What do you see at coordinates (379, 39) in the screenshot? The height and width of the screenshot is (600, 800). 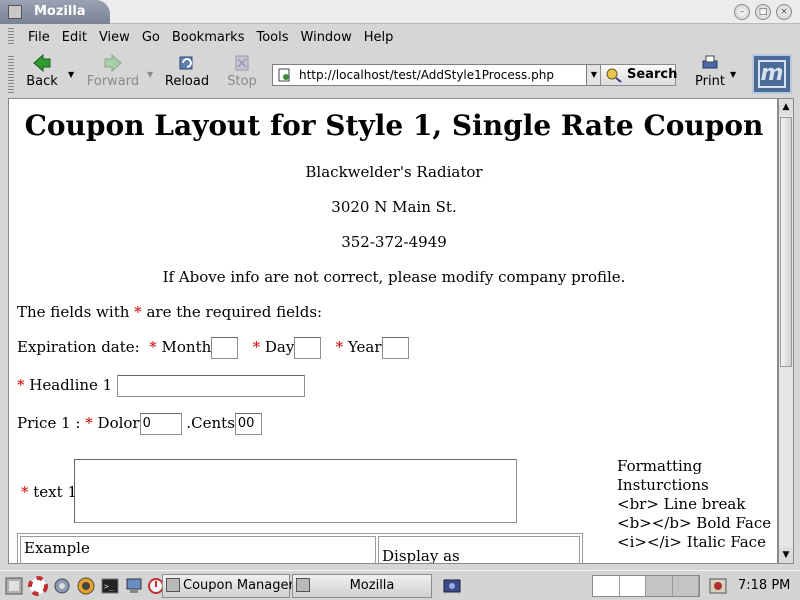 I see `menu-help: Help` at bounding box center [379, 39].